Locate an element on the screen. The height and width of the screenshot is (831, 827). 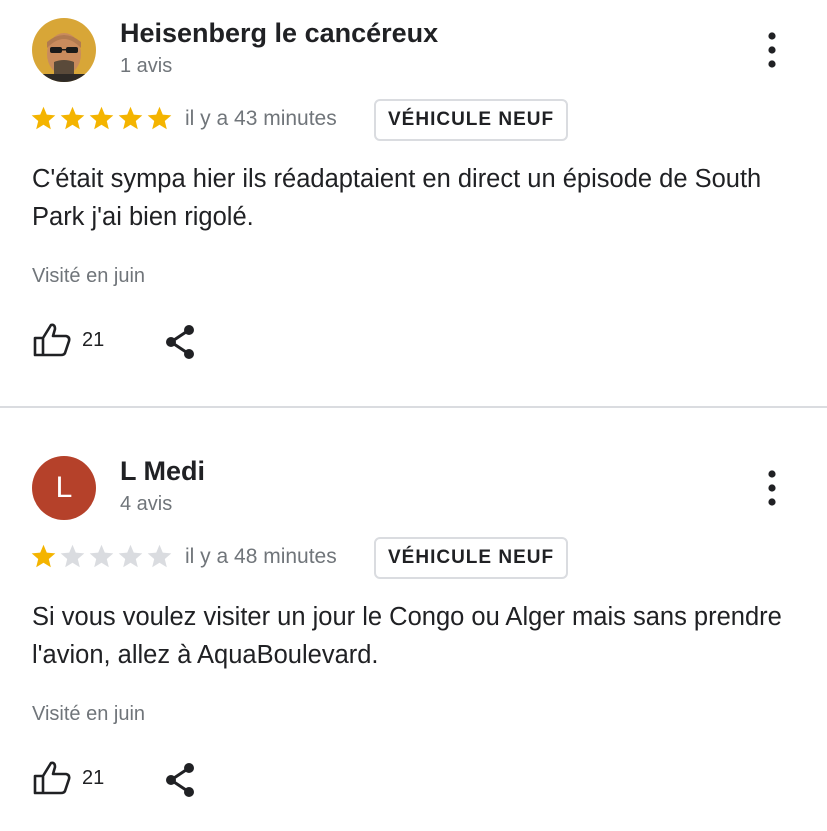
avatar-letter: L is located at coordinates (64, 487).